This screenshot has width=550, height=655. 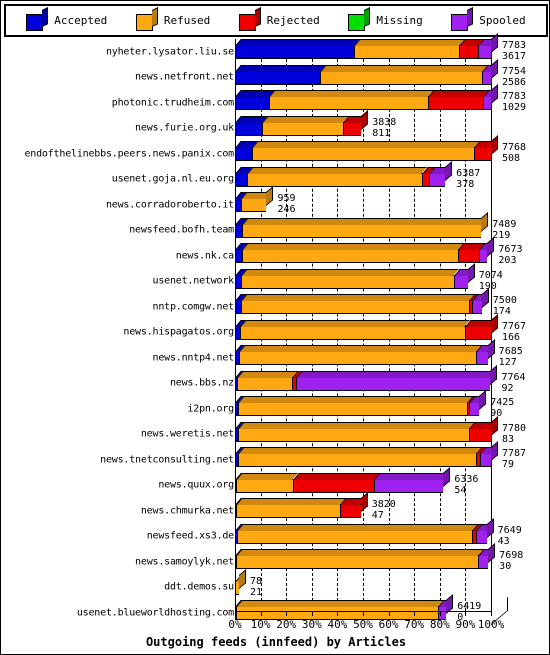 What do you see at coordinates (399, 20) in the screenshot?
I see `legend-item-label: Missing` at bounding box center [399, 20].